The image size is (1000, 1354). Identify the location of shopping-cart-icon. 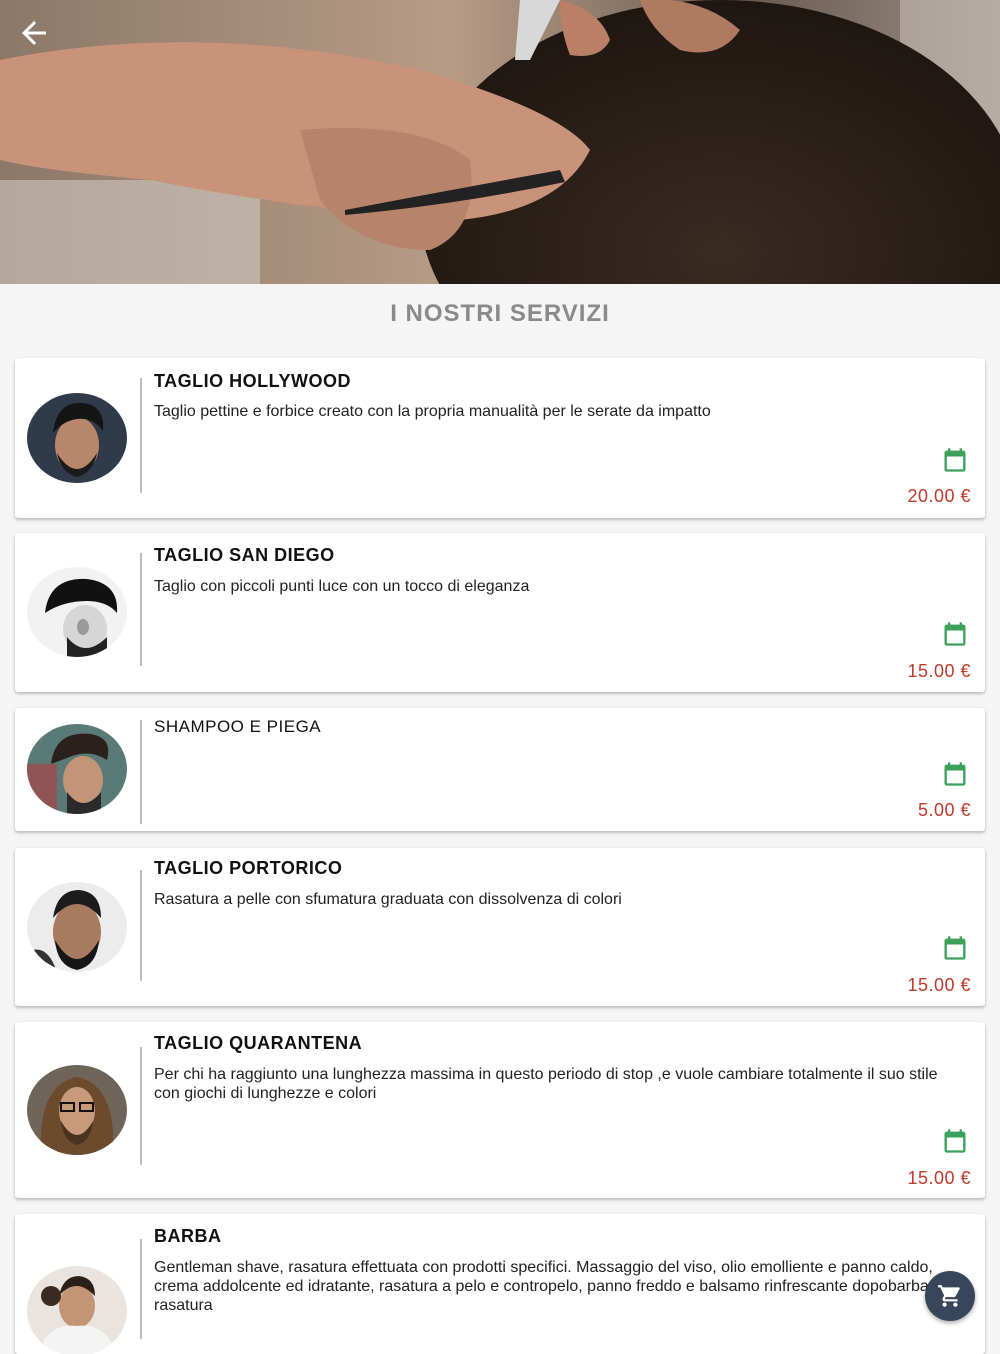
(949, 1296).